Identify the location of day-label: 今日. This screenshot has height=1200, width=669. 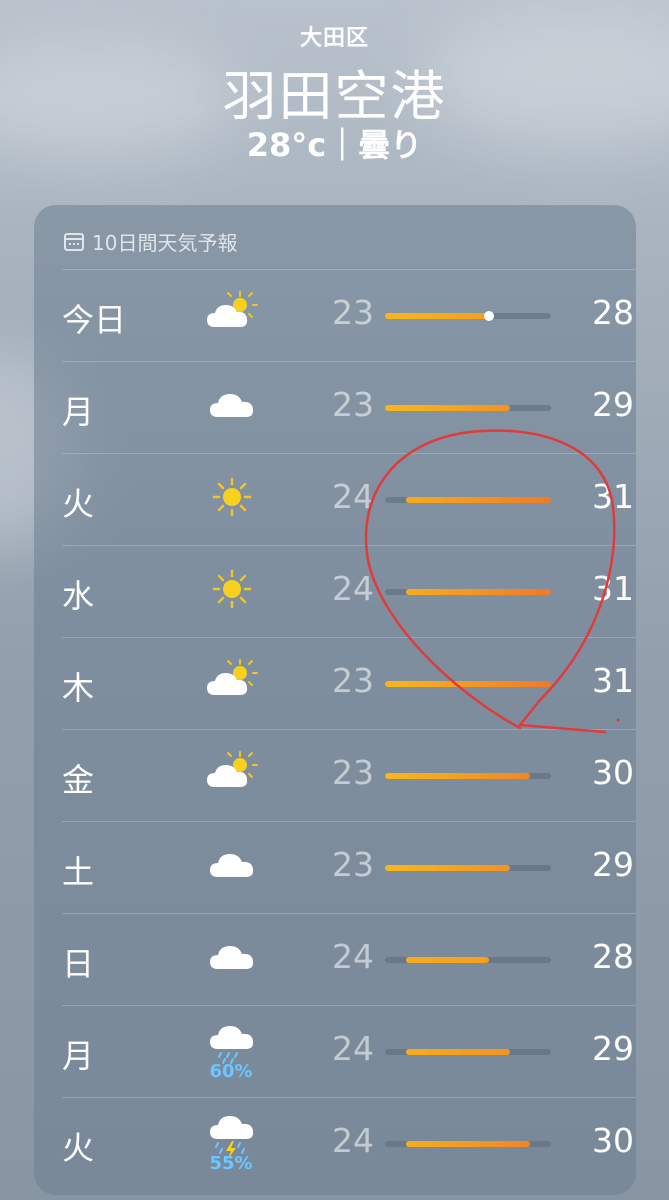
(94, 320).